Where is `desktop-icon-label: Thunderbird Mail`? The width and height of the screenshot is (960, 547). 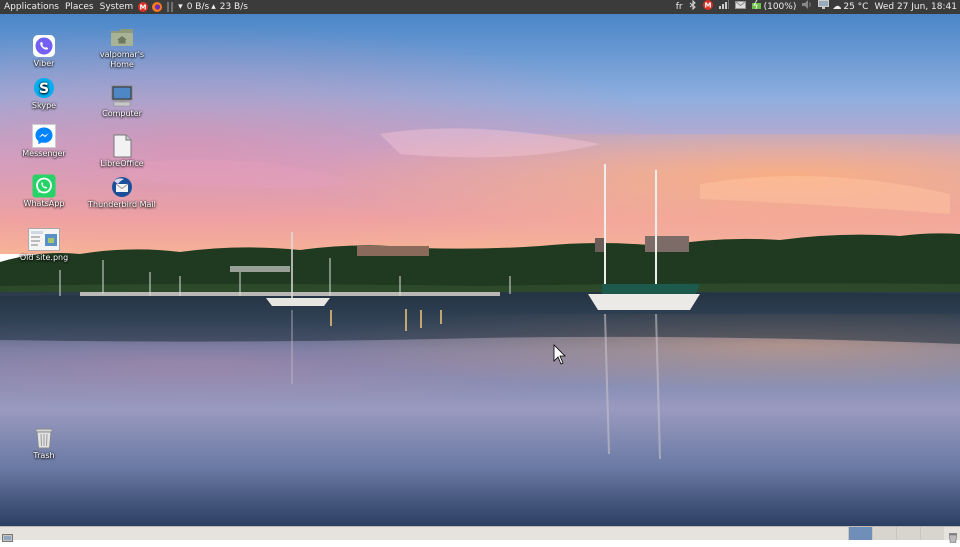 desktop-icon-label: Thunderbird Mail is located at coordinates (122, 204).